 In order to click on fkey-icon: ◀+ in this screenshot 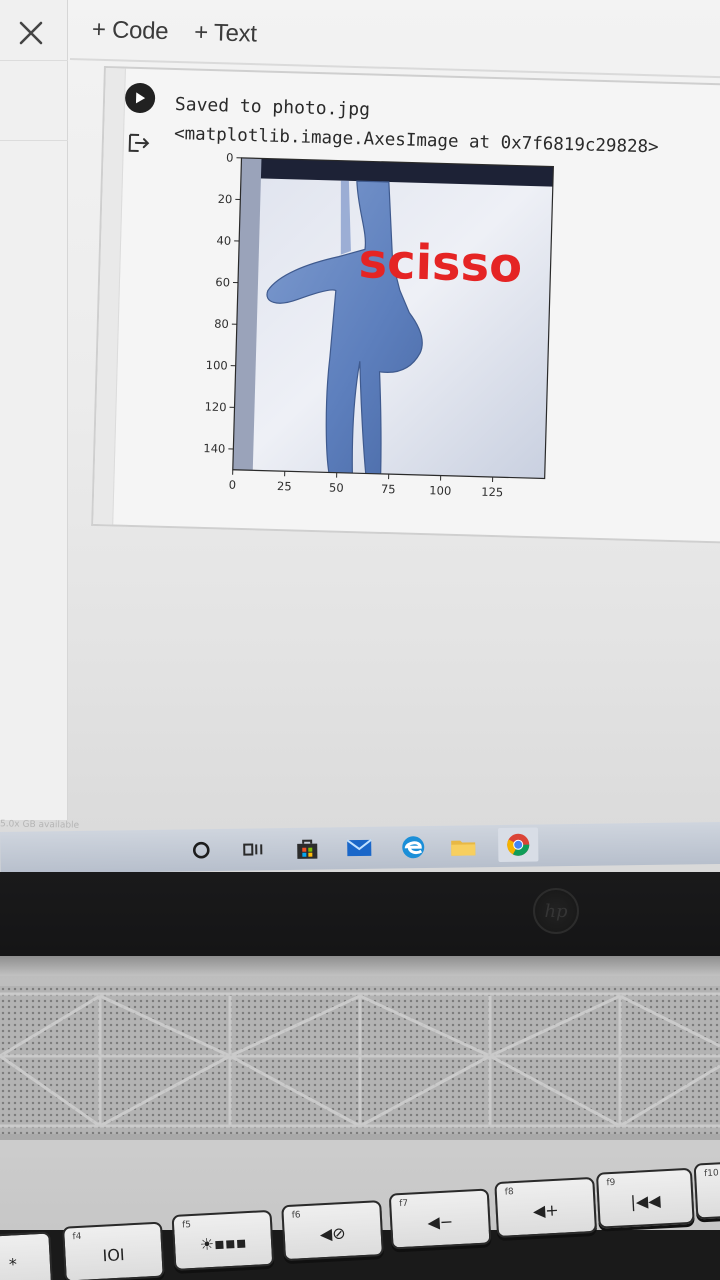, I will do `click(546, 1210)`.